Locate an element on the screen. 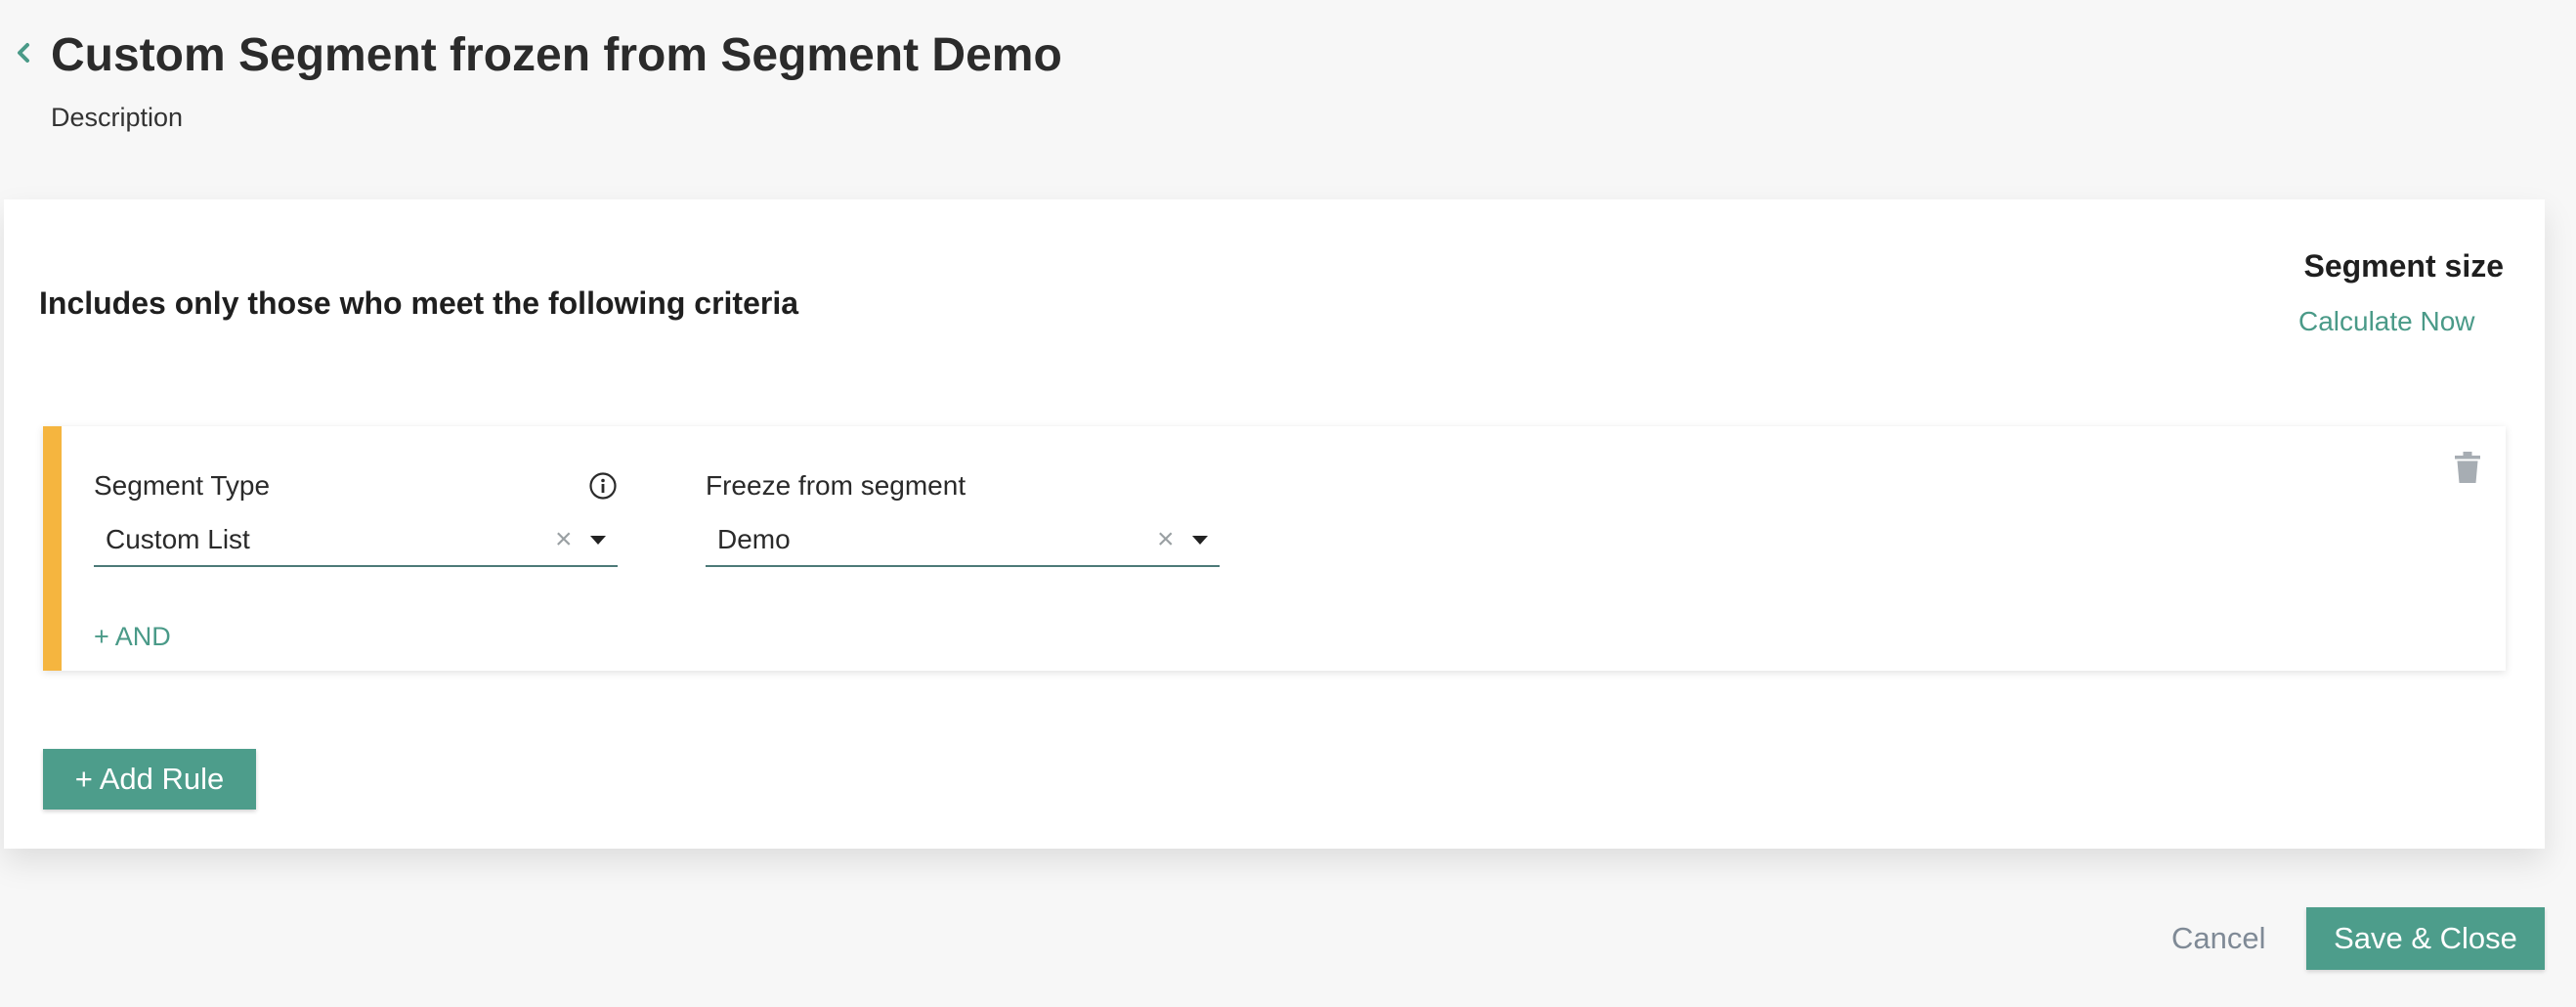 The width and height of the screenshot is (2576, 1007). freeze-from-segment-value: Demo is located at coordinates (754, 539).